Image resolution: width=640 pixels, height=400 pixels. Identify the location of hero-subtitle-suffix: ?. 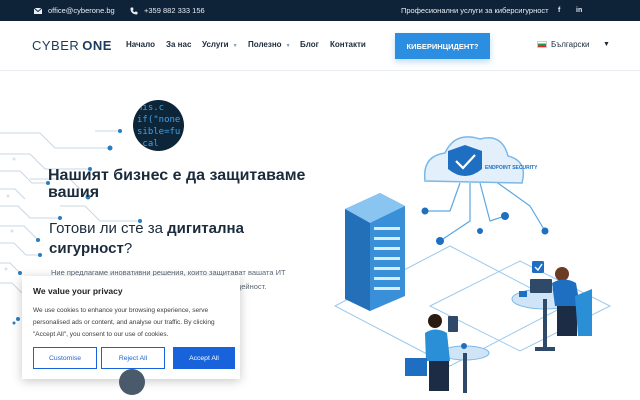
(128, 248).